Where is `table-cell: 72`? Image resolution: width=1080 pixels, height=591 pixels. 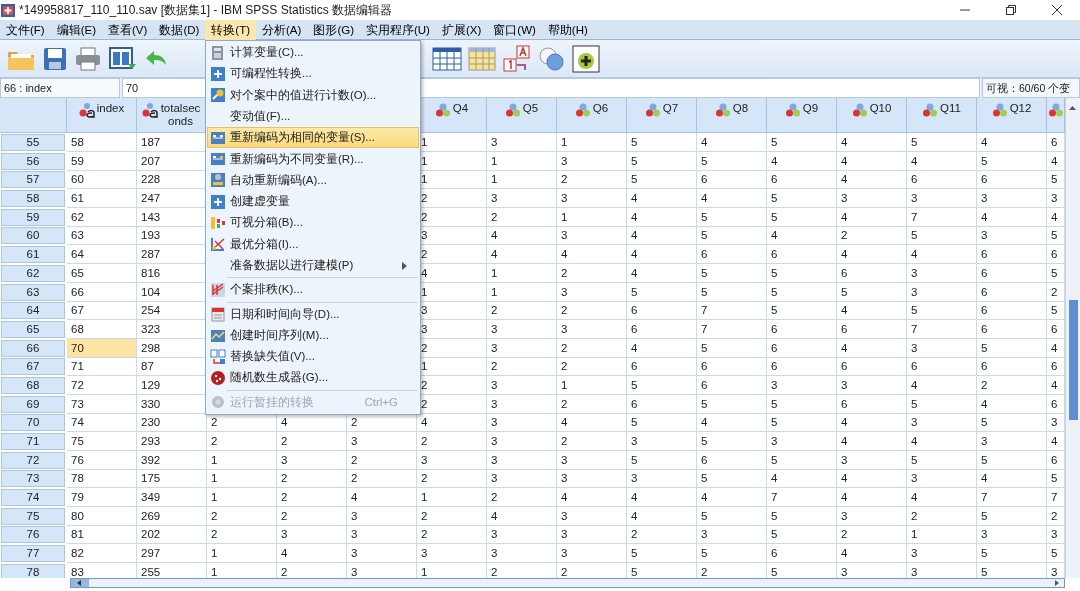 table-cell: 72 is located at coordinates (102, 385).